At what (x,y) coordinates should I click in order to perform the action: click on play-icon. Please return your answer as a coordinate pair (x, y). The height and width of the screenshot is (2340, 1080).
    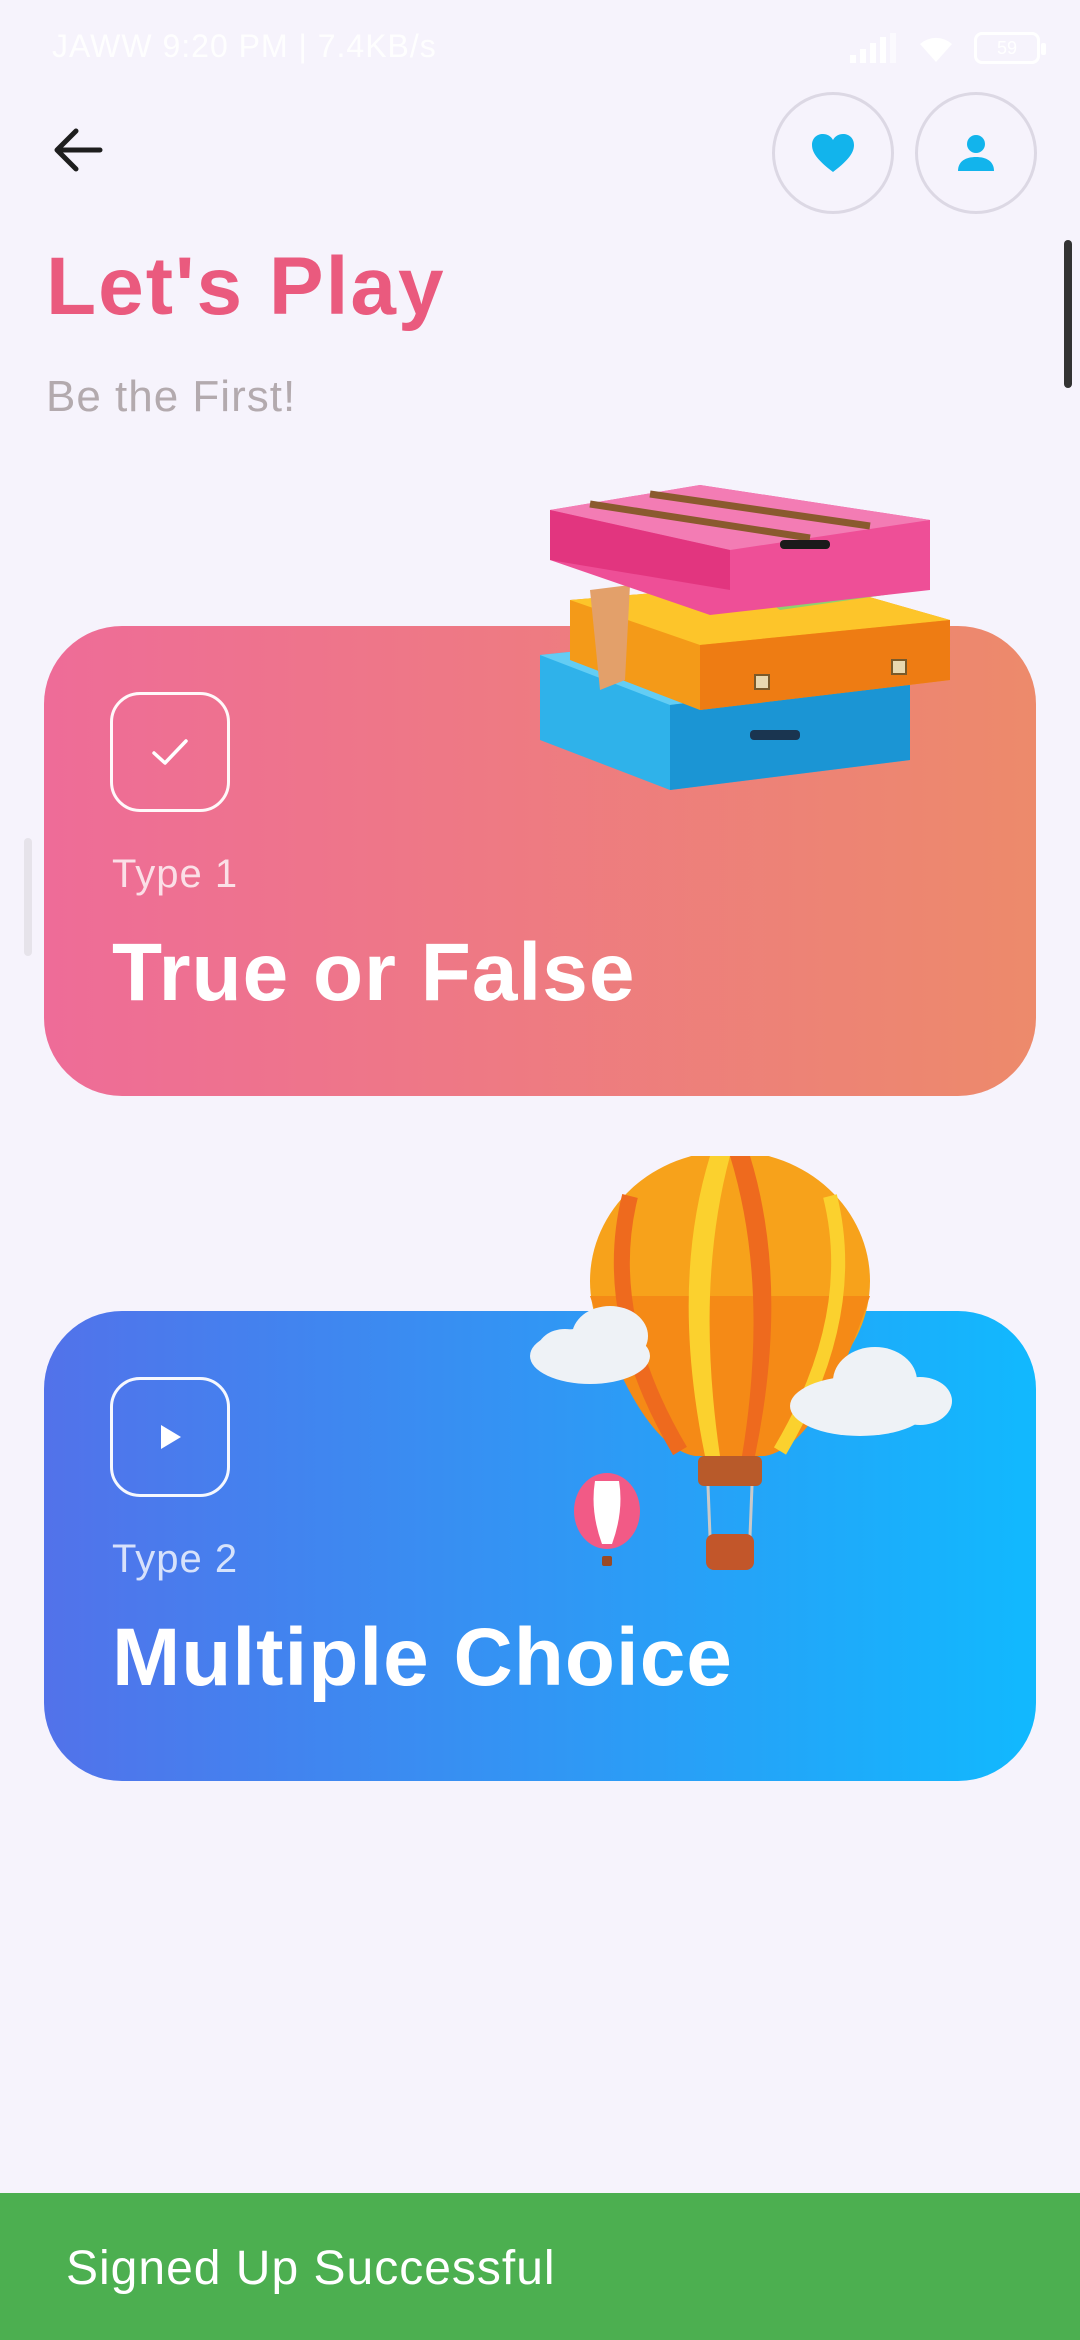
    Looking at the image, I should click on (171, 1437).